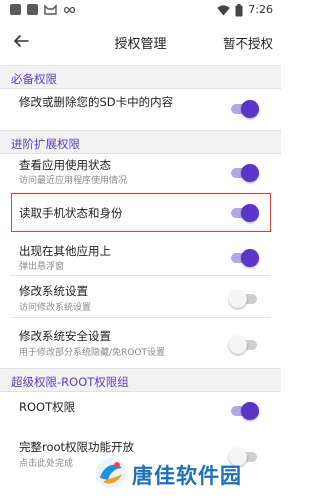 Image resolution: width=320 pixels, height=500 pixels. I want to click on permission-subtitle: 弹出悬浮窗, so click(42, 267).